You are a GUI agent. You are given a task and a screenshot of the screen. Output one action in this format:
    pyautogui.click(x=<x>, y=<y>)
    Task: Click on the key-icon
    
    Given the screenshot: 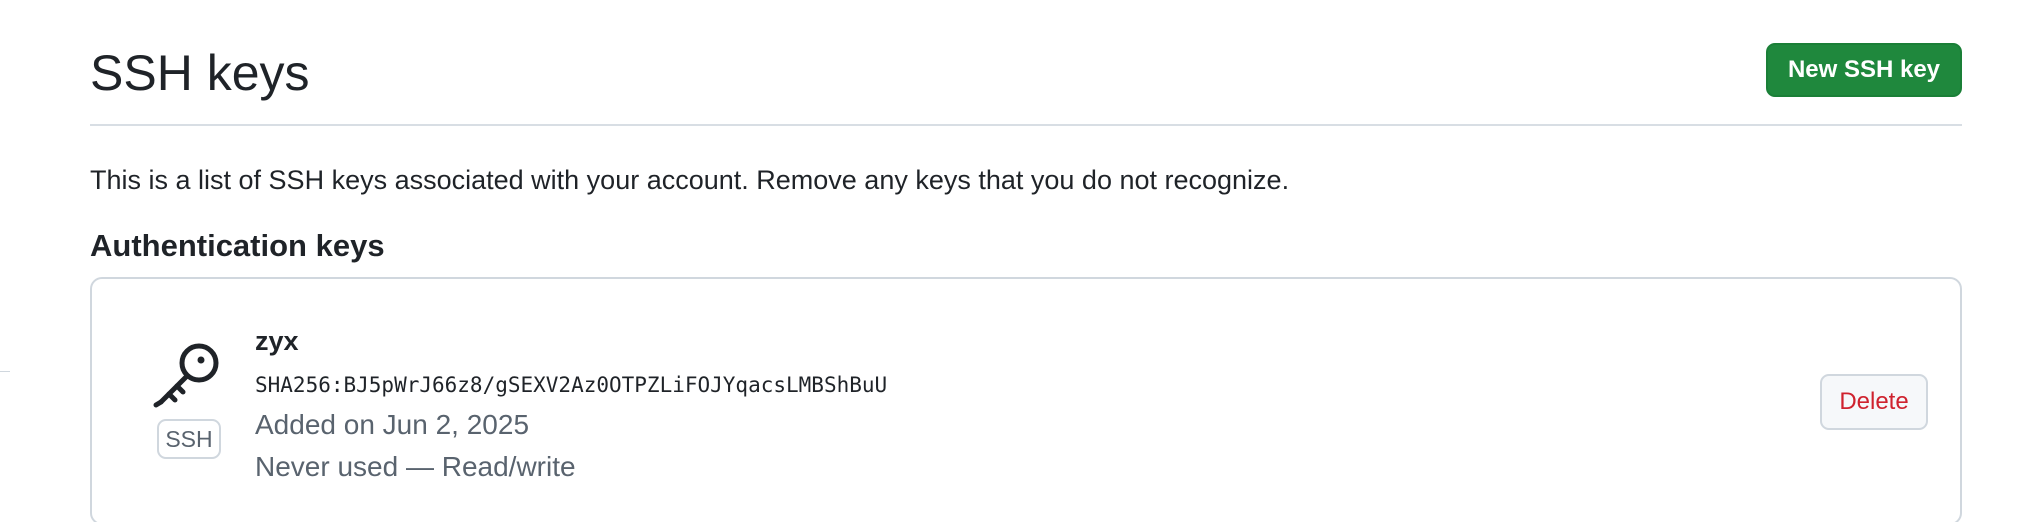 What is the action you would take?
    pyautogui.click(x=186, y=375)
    